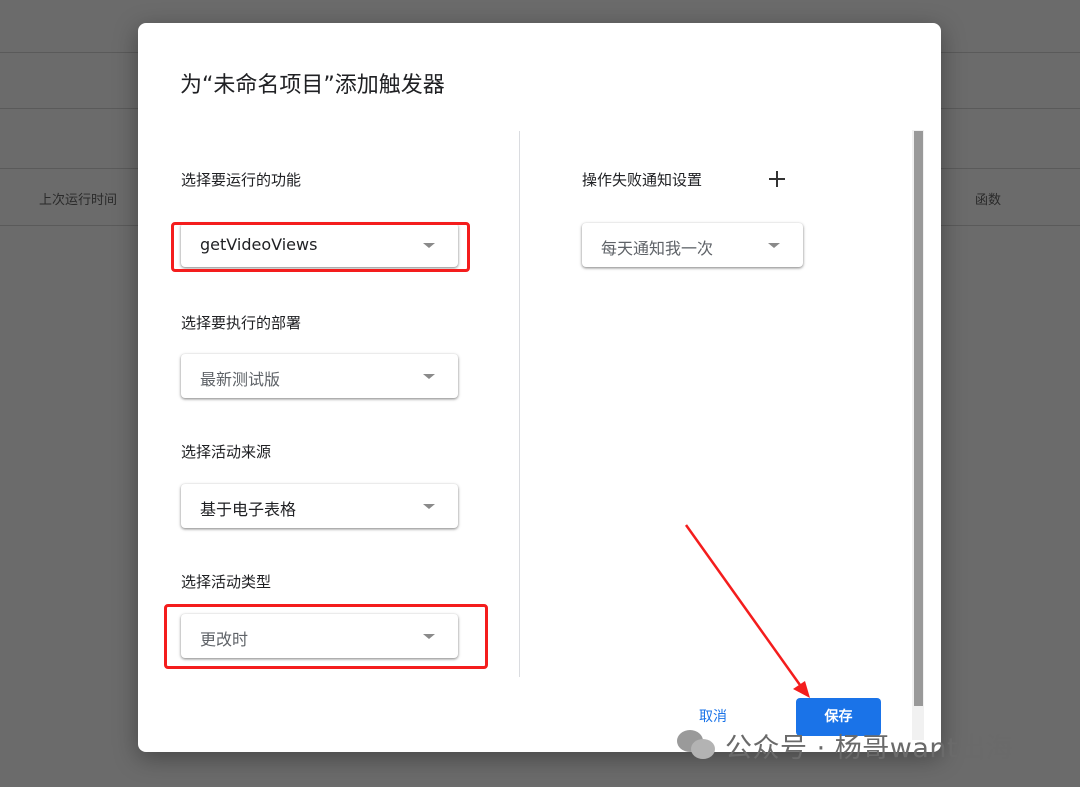 Image resolution: width=1080 pixels, height=787 pixels. Describe the element at coordinates (697, 745) in the screenshot. I see `wechat-logo-icon` at that location.